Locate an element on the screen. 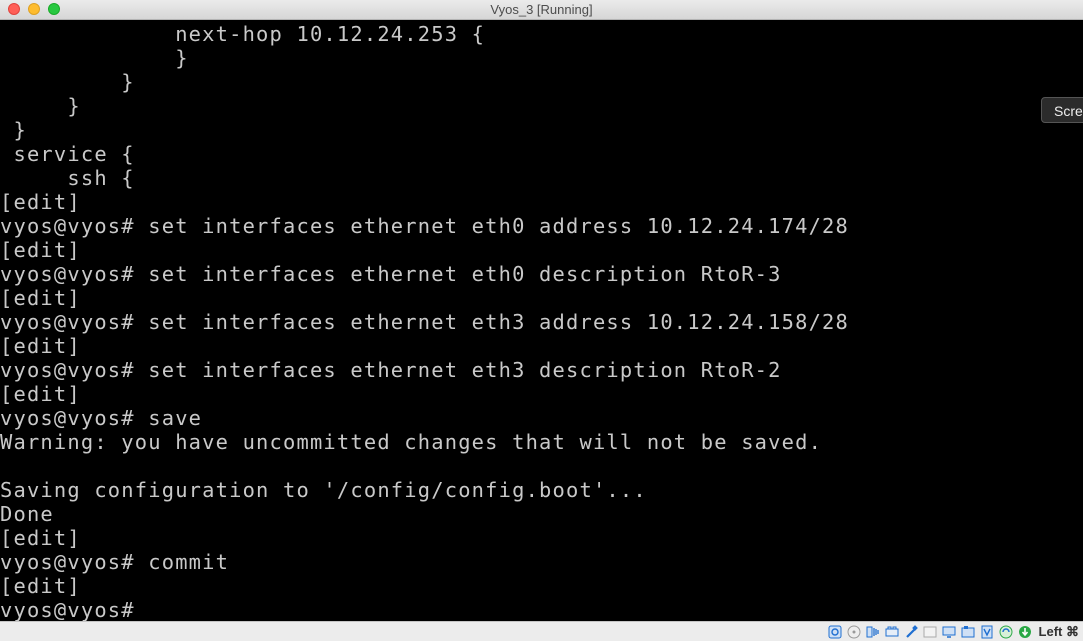 The image size is (1083, 641). display-icon is located at coordinates (949, 632).